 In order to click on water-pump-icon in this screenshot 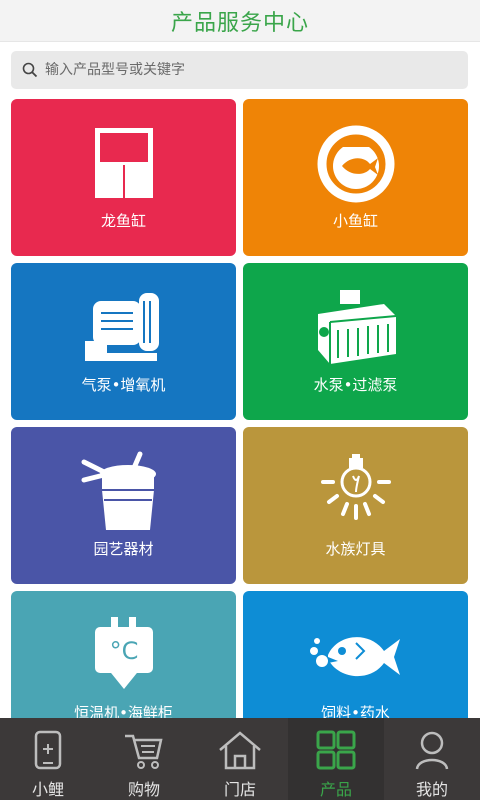, I will do `click(356, 328)`.